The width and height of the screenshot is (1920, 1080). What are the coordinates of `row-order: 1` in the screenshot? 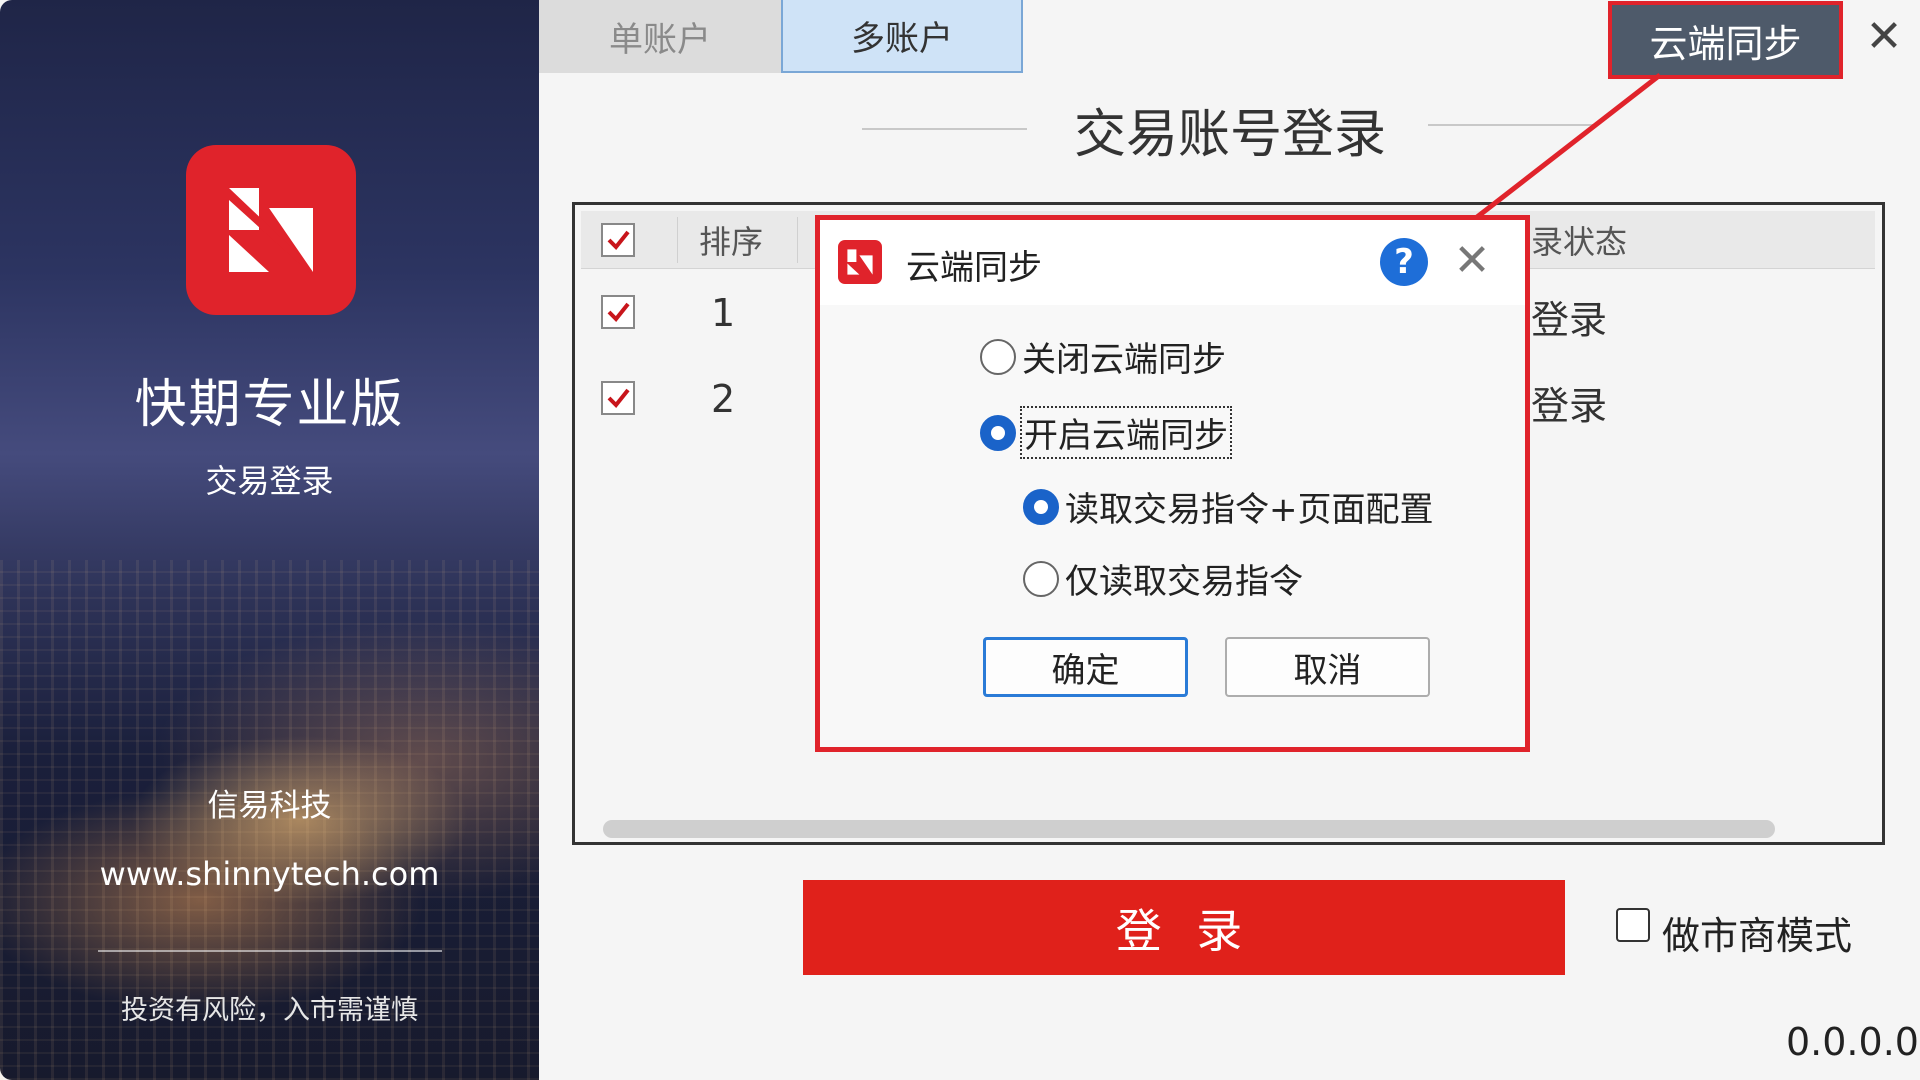 It's located at (723, 313).